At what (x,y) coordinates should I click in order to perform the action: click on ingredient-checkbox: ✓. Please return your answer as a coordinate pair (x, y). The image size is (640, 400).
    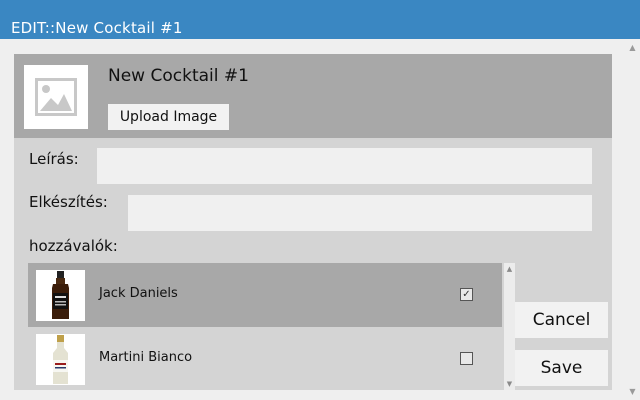
    Looking at the image, I should click on (466, 294).